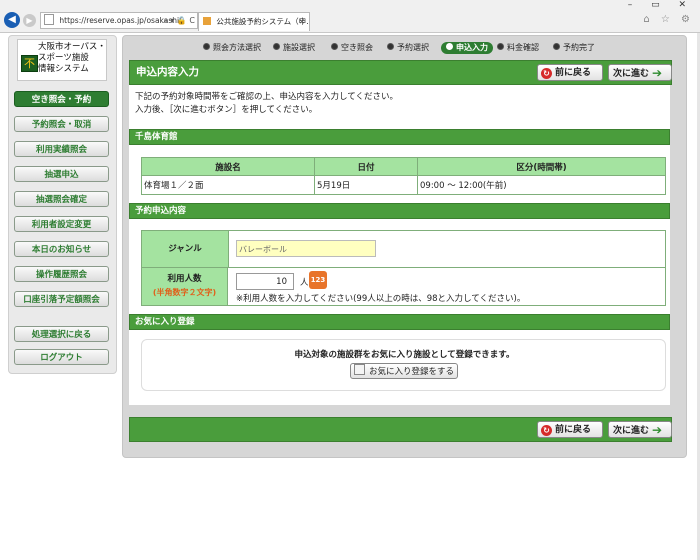 The height and width of the screenshot is (560, 700). What do you see at coordinates (404, 355) in the screenshot?
I see `favorites-description: 申込対象の施設群をお気に入り施設として登録できます。` at bounding box center [404, 355].